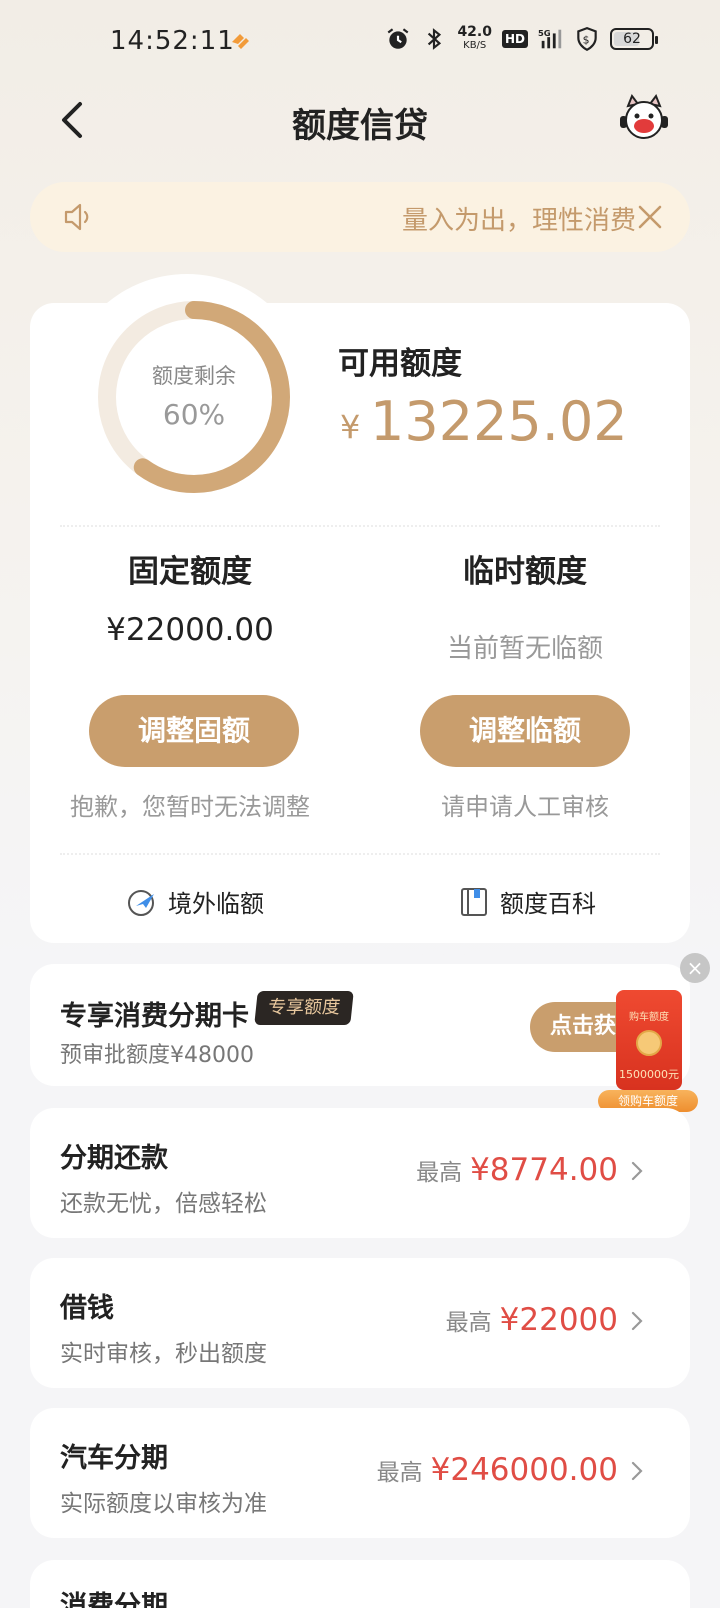 The image size is (720, 1608). I want to click on status-time: 14:52:11, so click(172, 41).